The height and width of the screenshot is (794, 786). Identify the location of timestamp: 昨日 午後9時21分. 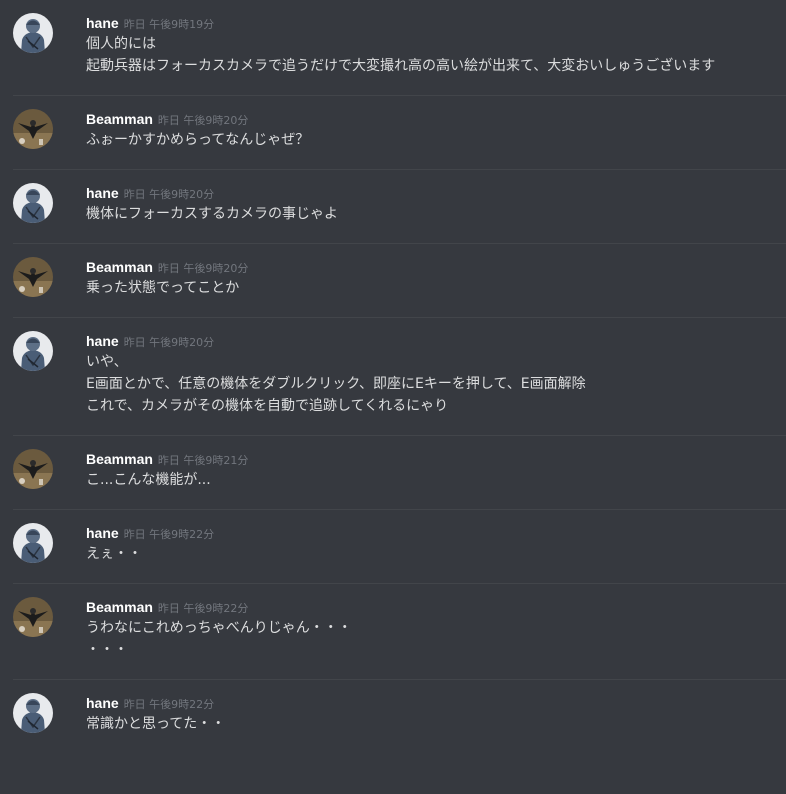
(203, 460).